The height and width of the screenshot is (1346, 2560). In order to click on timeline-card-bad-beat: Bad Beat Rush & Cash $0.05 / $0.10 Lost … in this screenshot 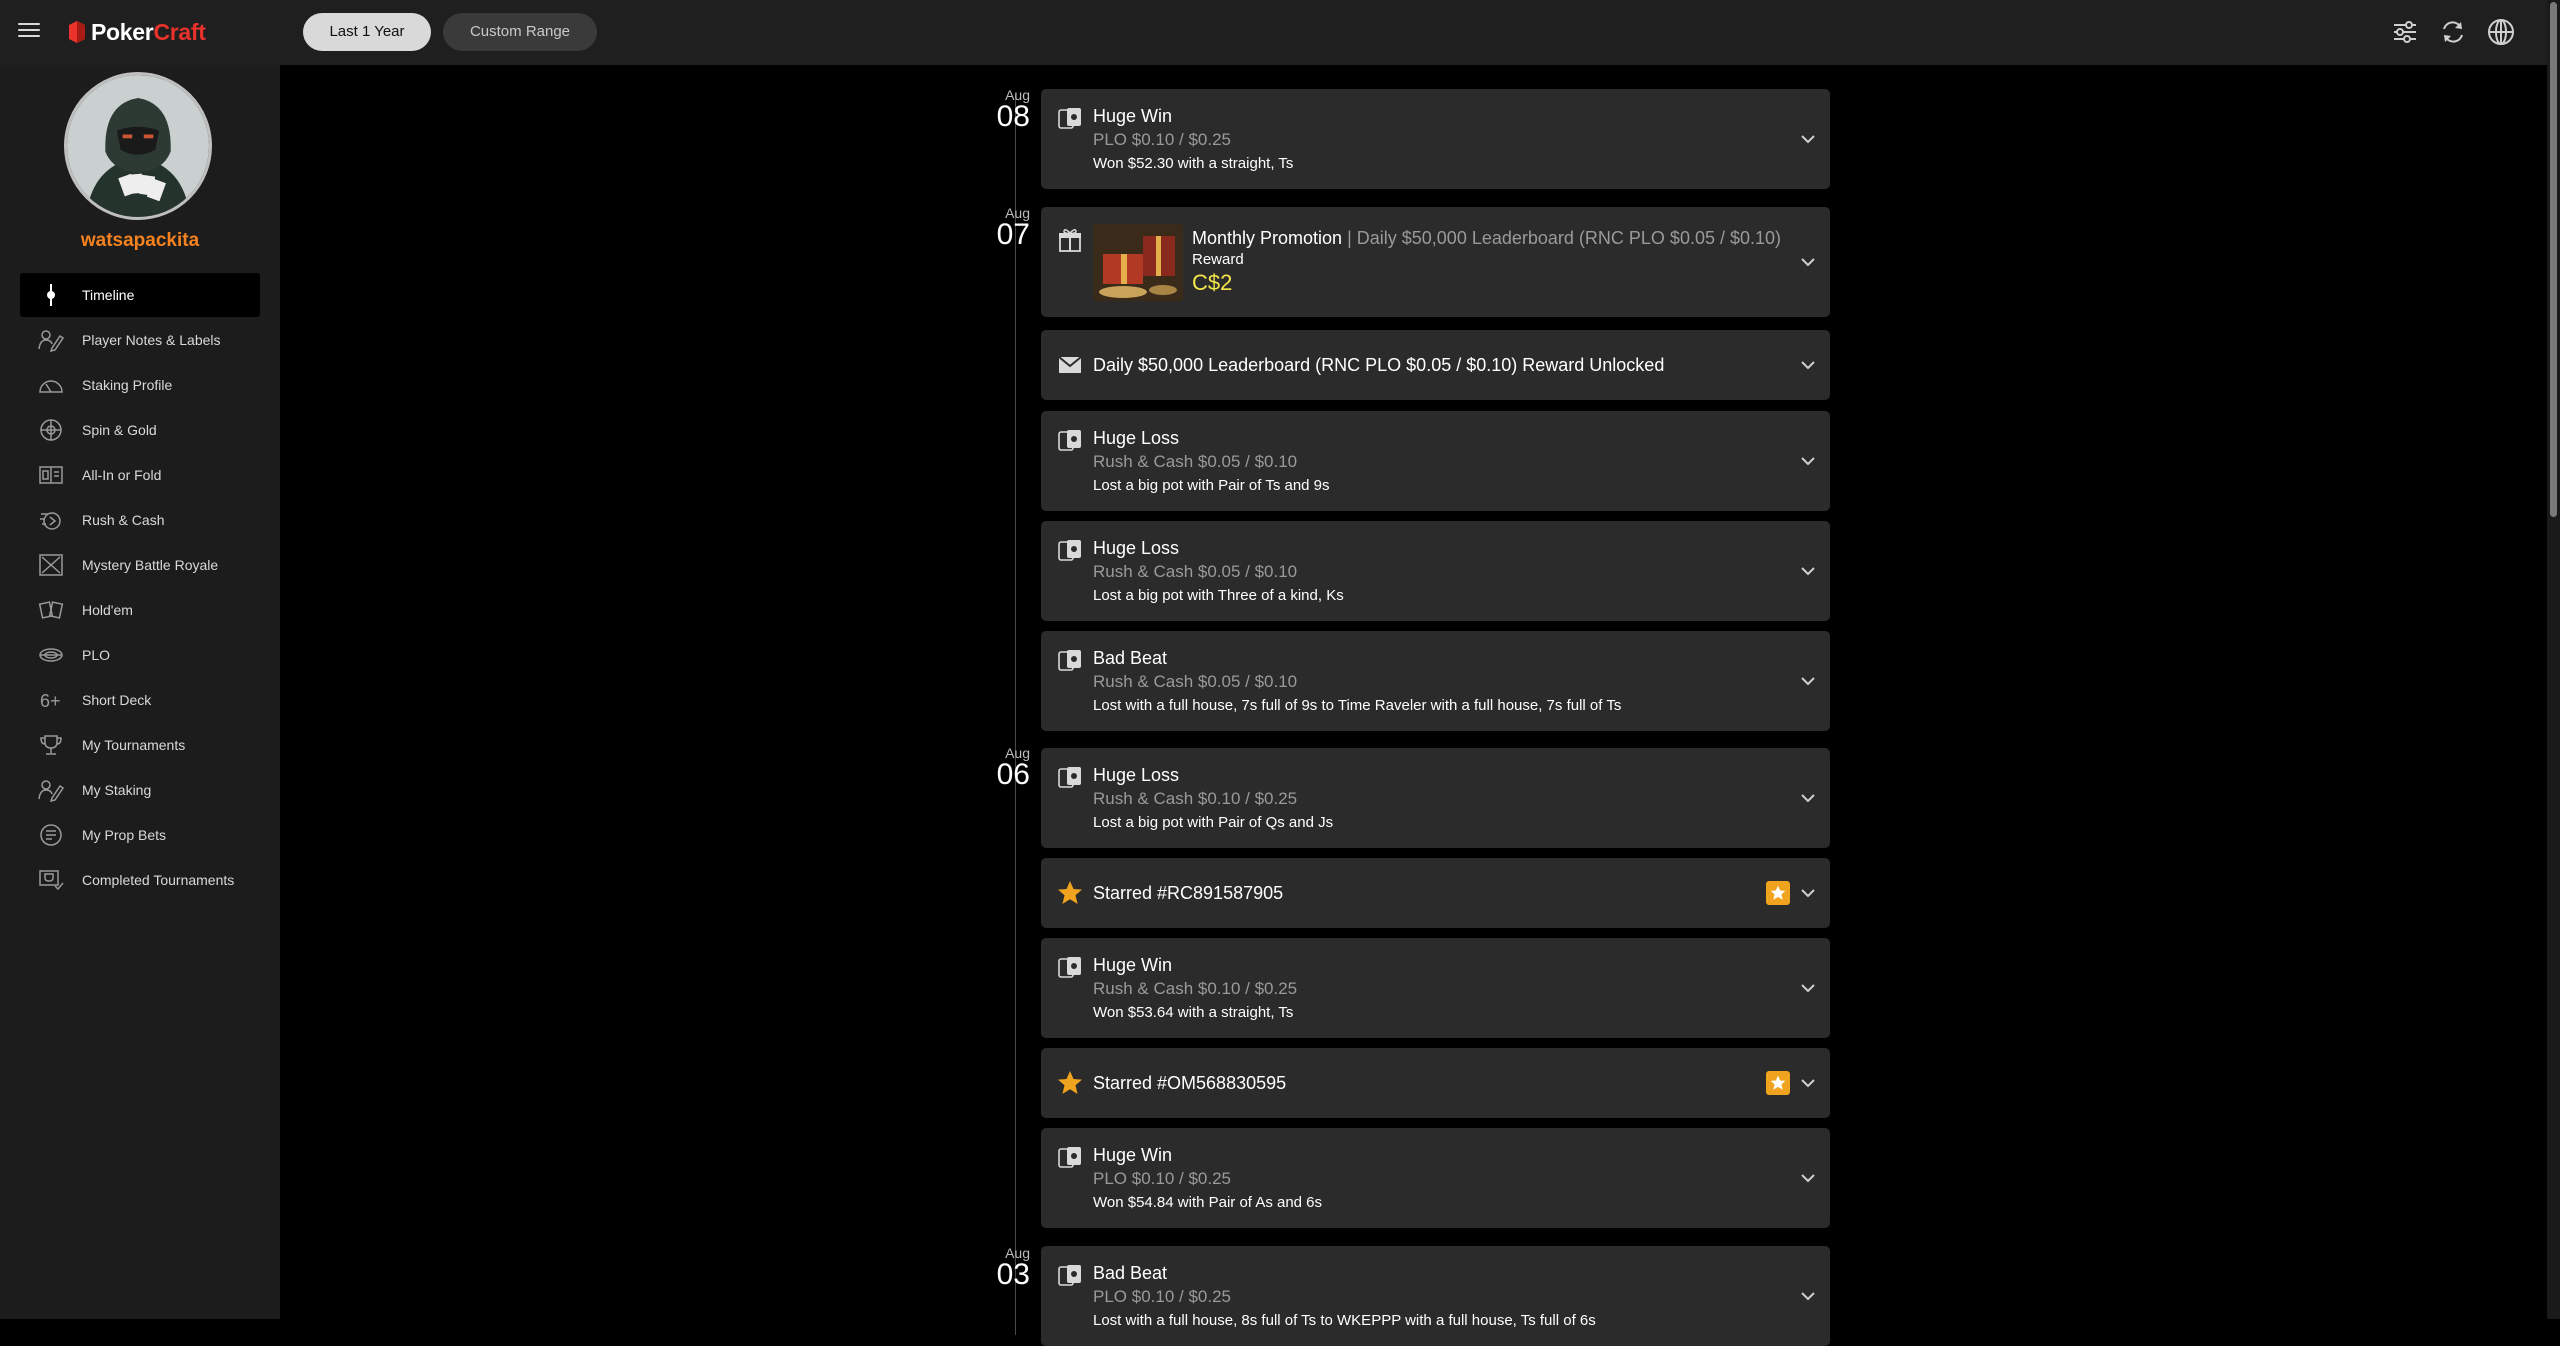, I will do `click(1435, 681)`.